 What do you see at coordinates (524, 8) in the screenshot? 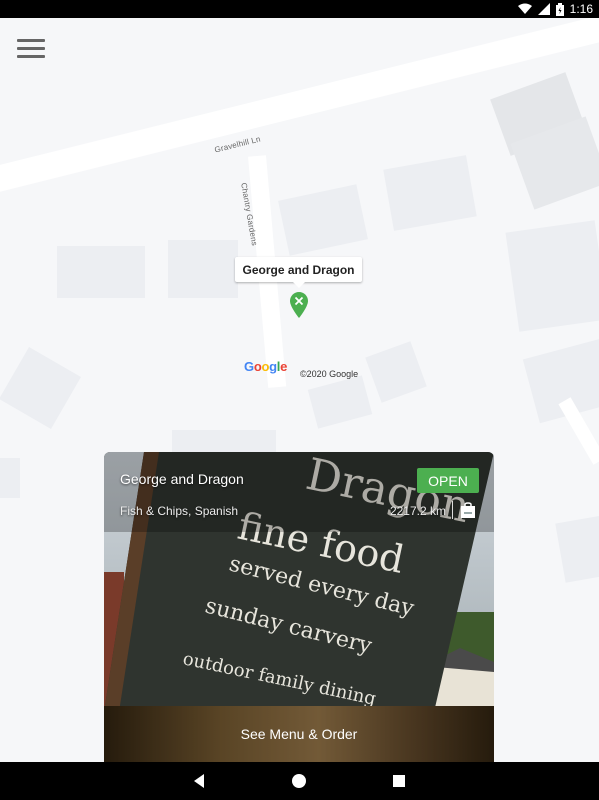
I see `wifi-icon` at bounding box center [524, 8].